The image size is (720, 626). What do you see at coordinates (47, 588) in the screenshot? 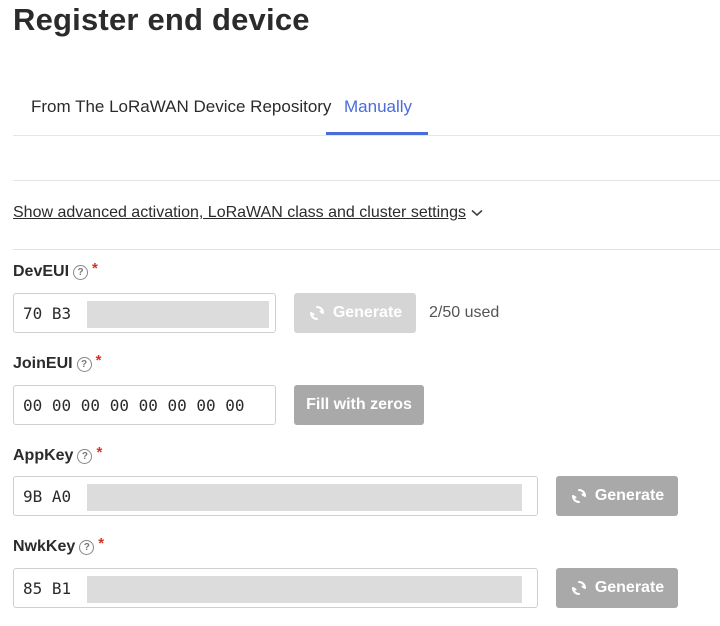
I see `nwk-key-value: 85 B1` at bounding box center [47, 588].